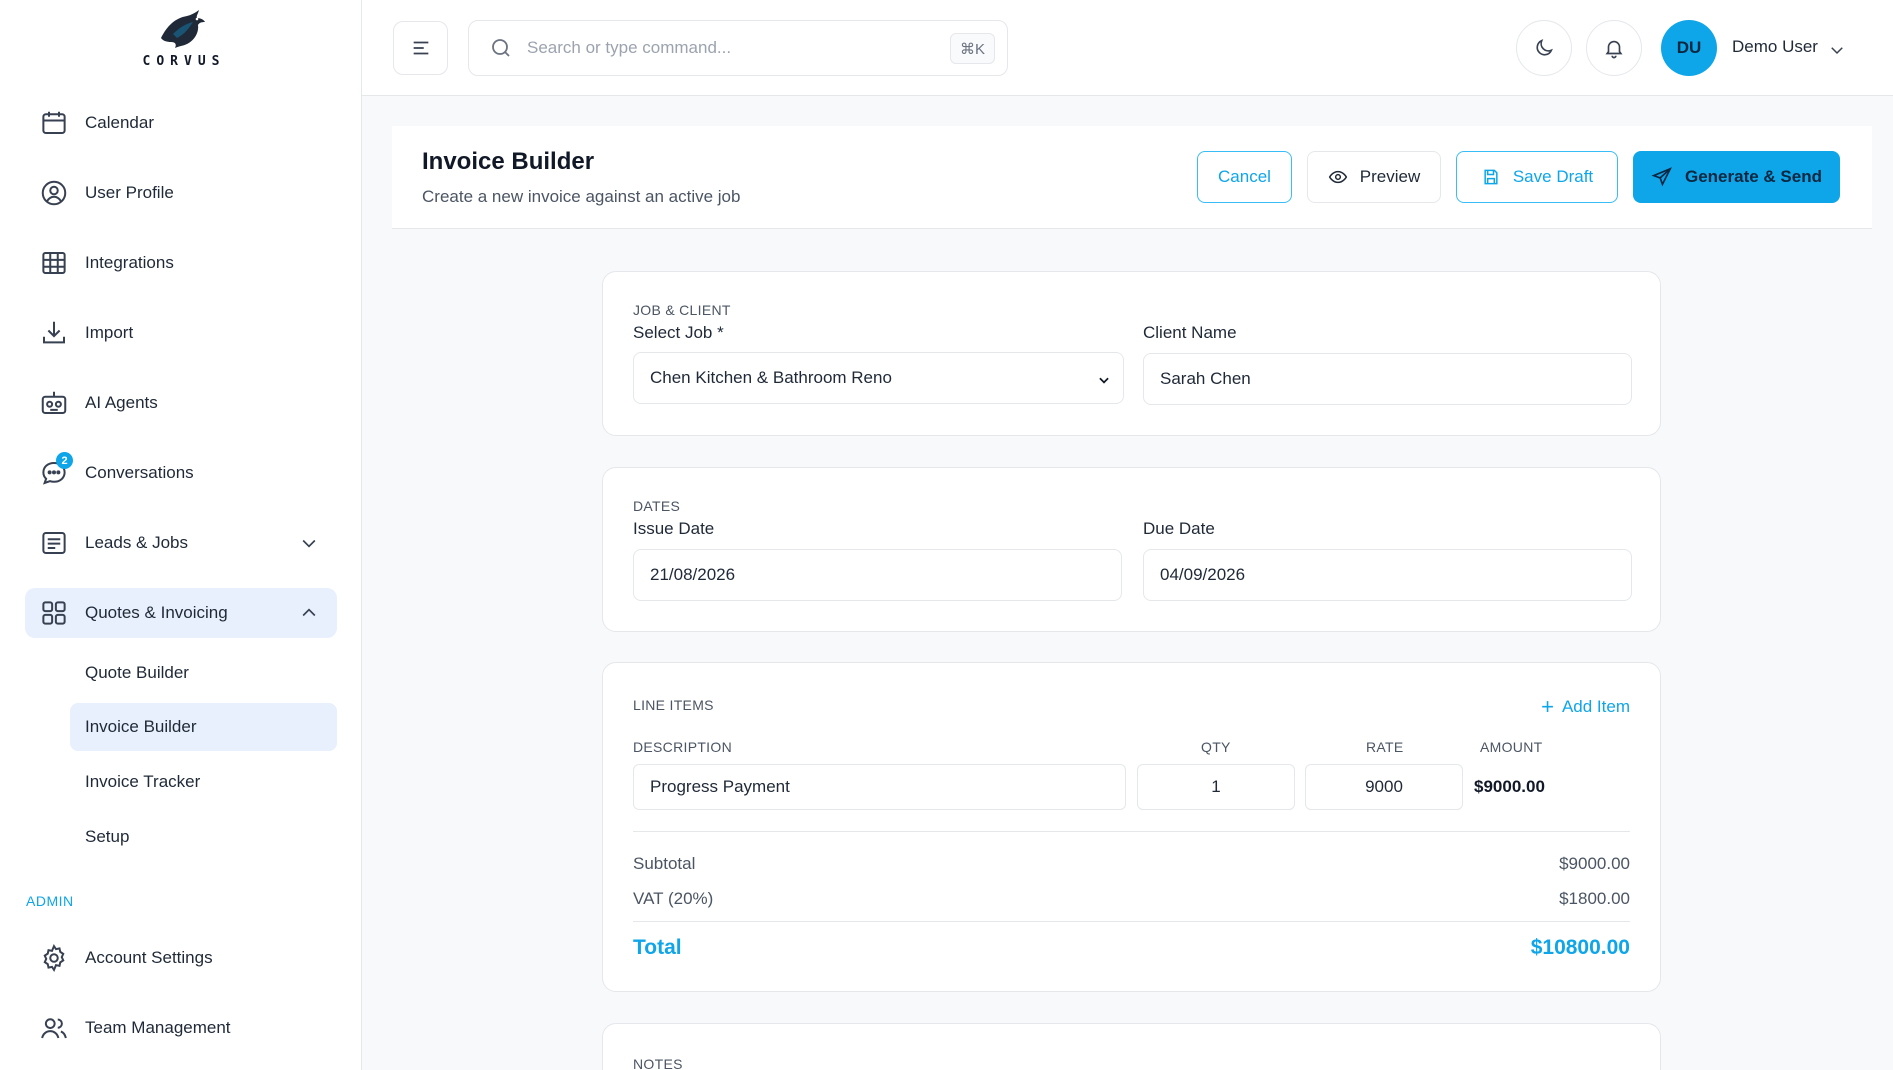 The width and height of the screenshot is (1893, 1070). I want to click on sidebar-item-user-profile: User Profile, so click(181, 193).